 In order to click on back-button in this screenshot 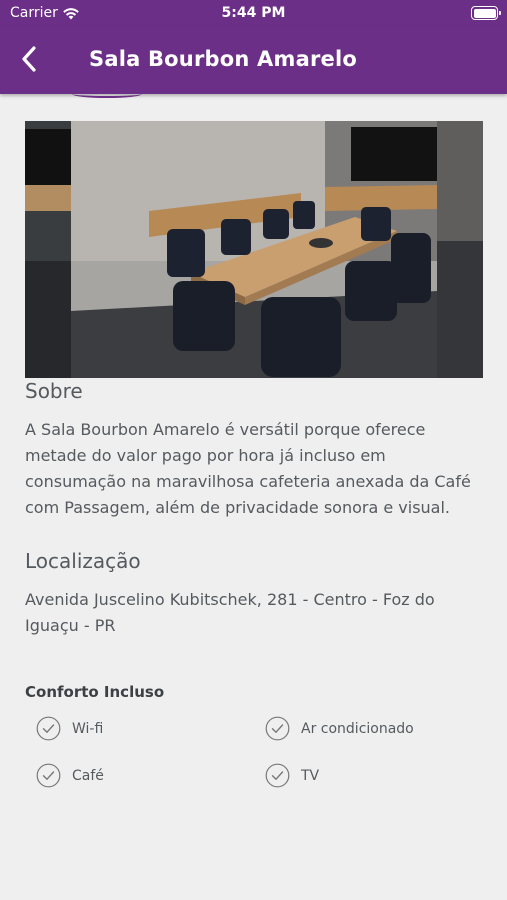, I will do `click(29, 59)`.